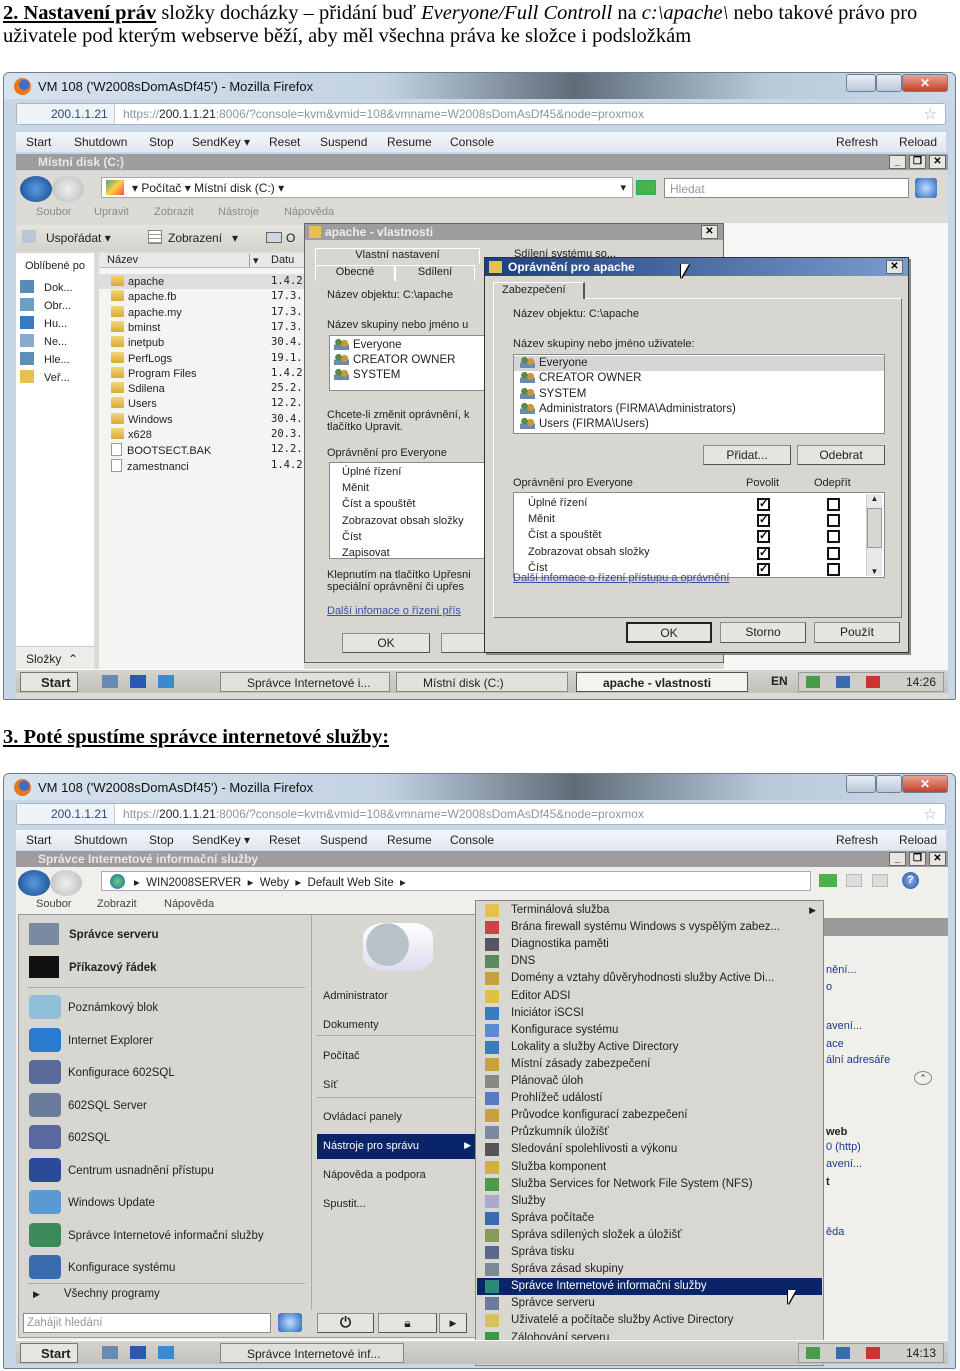  Describe the element at coordinates (649, 1047) in the screenshot. I see `admin-tool-item: Lokality a služby Active Directory` at that location.